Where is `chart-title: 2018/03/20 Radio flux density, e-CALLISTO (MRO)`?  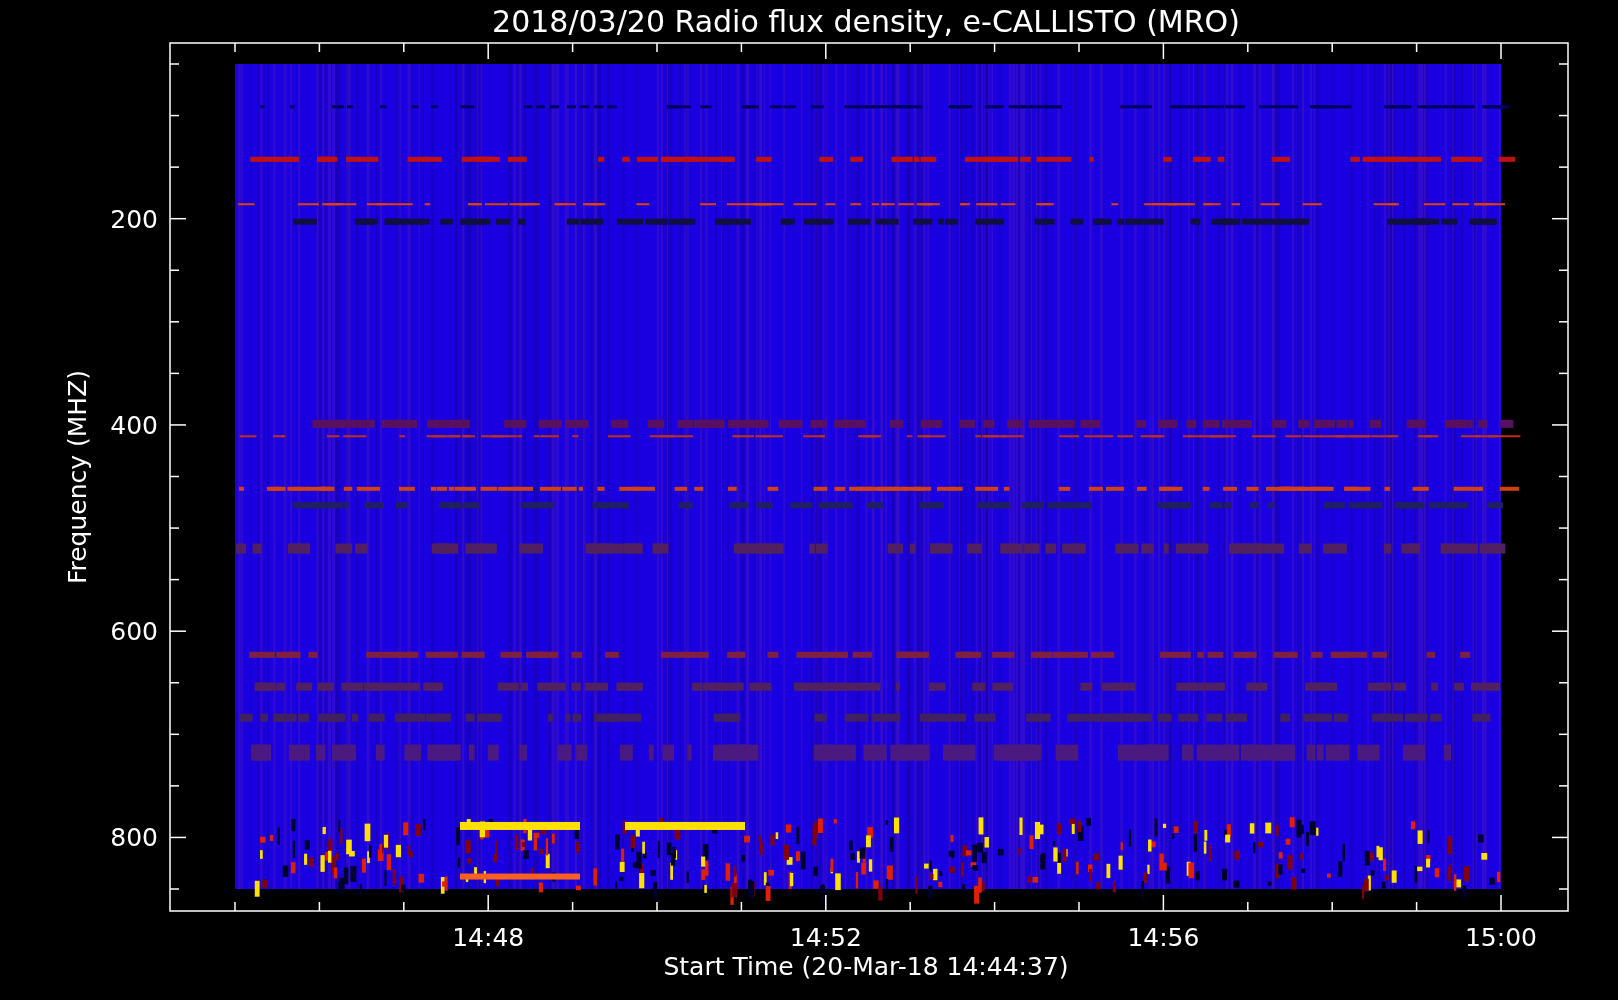 chart-title: 2018/03/20 Radio flux density, e-CALLISTO (MRO) is located at coordinates (866, 21).